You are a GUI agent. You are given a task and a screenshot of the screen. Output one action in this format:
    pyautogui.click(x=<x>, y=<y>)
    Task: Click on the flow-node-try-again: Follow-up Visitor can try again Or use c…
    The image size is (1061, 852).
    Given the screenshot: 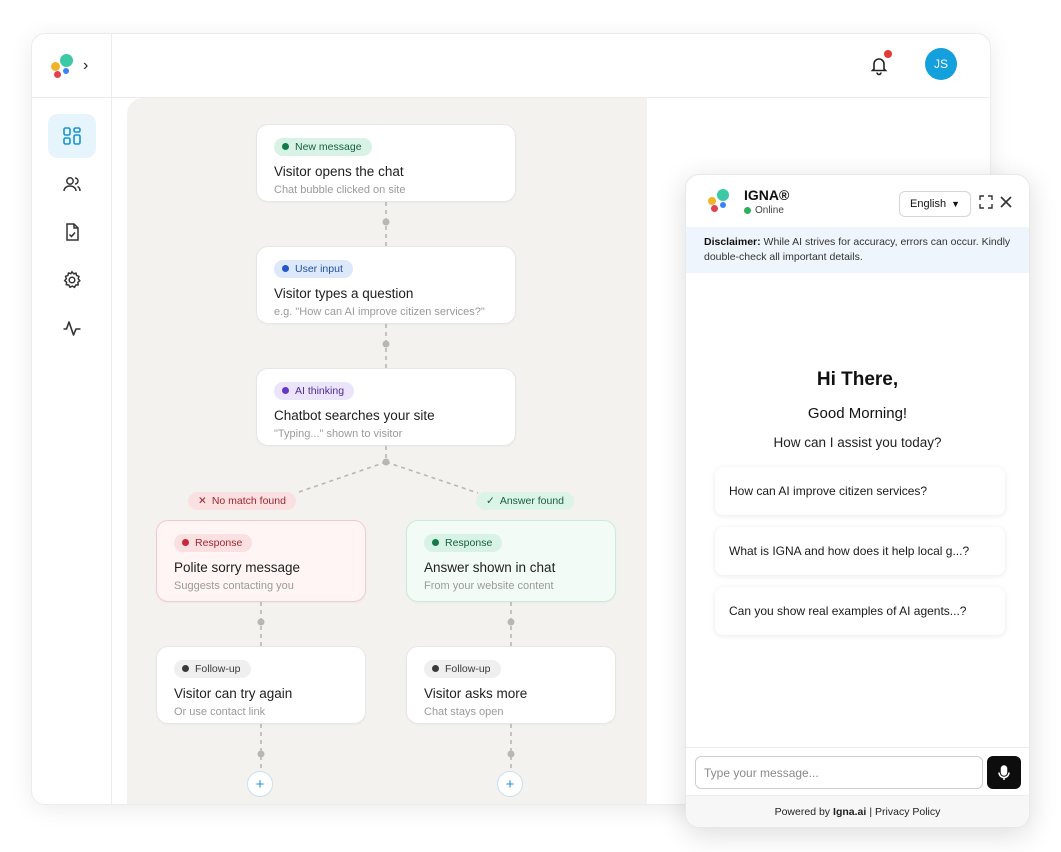 What is the action you would take?
    pyautogui.click(x=261, y=685)
    